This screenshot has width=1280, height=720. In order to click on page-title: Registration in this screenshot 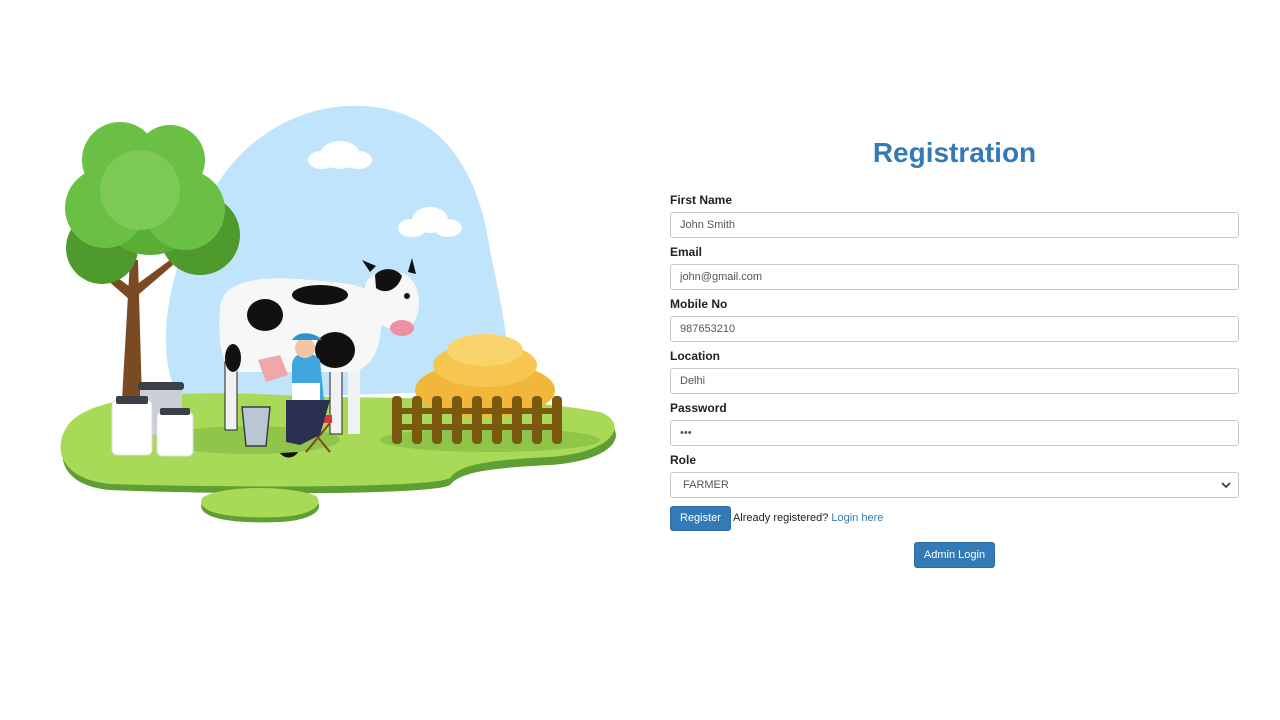, I will do `click(954, 152)`.